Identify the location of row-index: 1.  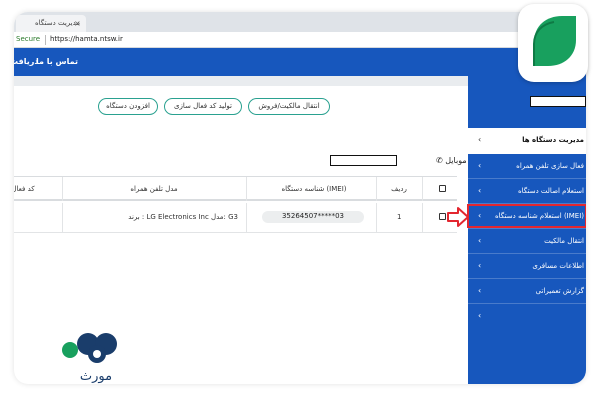
(399, 217).